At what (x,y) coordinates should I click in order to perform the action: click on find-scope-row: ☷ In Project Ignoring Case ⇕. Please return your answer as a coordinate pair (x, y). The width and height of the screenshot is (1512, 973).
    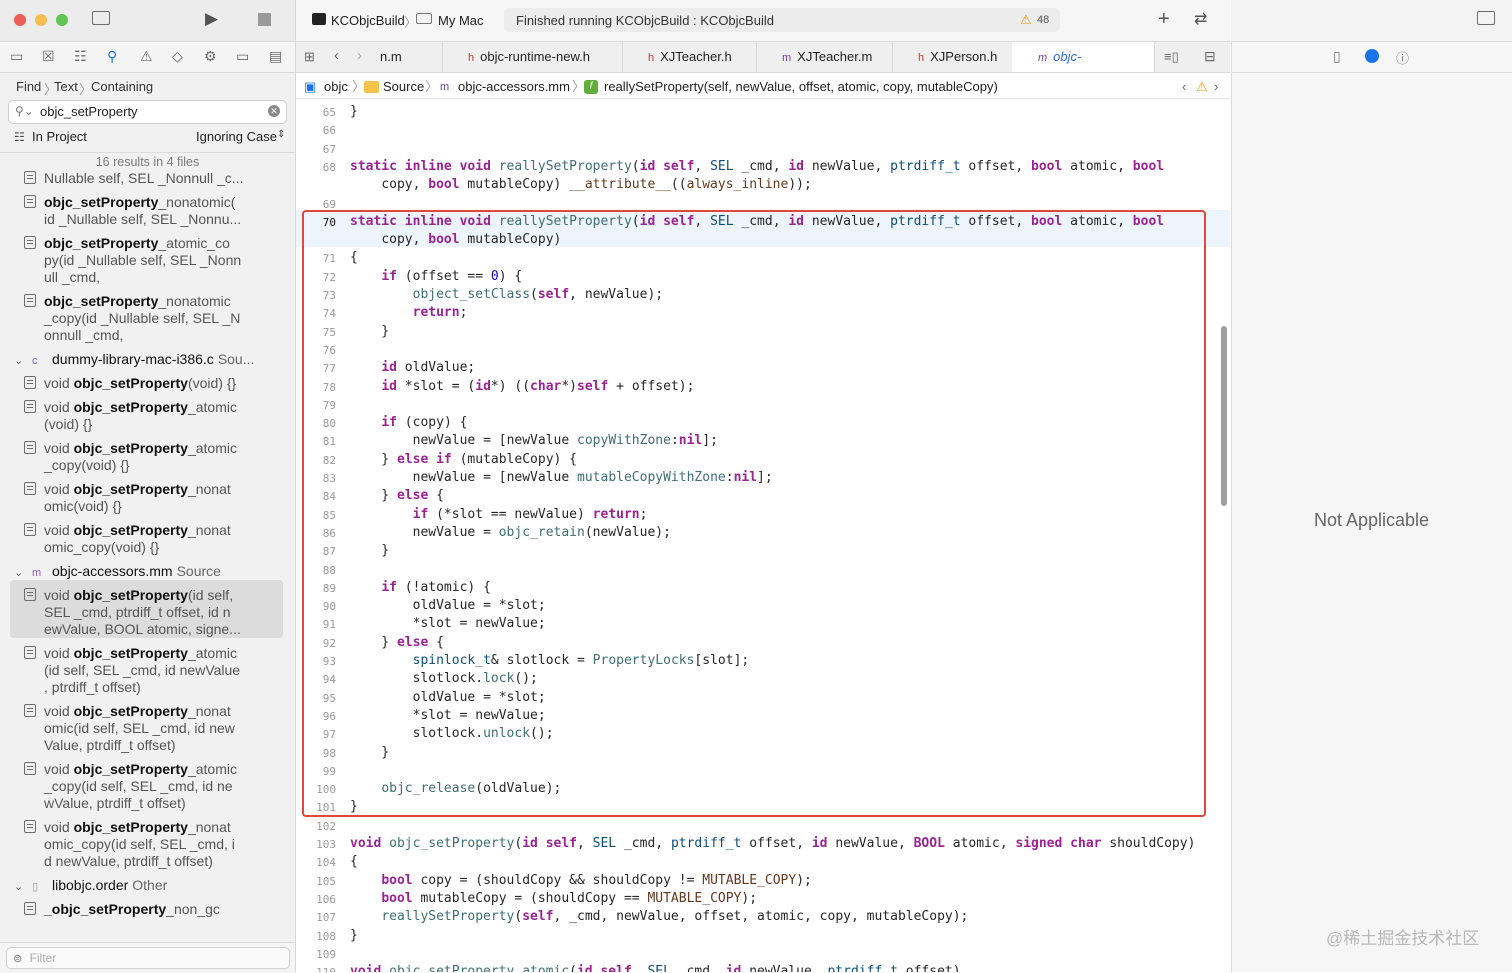
    Looking at the image, I should click on (147, 137).